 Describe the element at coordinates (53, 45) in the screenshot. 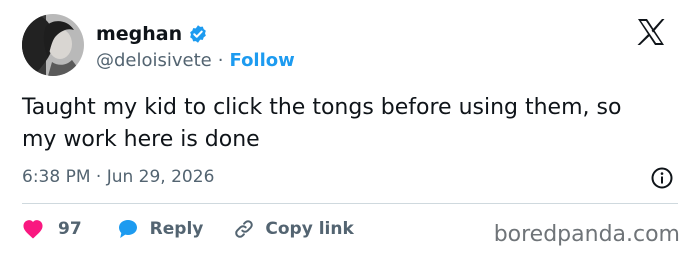

I see `avatar` at that location.